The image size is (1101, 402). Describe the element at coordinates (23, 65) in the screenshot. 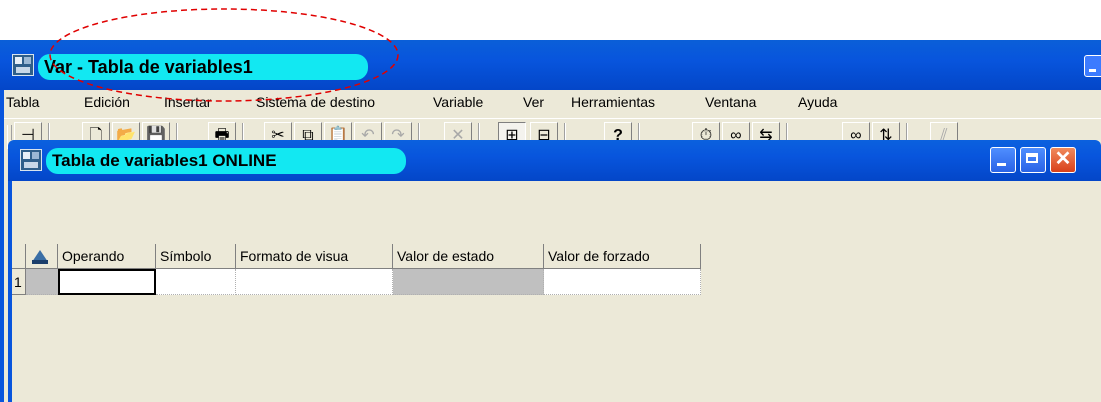

I see `app-icon` at that location.